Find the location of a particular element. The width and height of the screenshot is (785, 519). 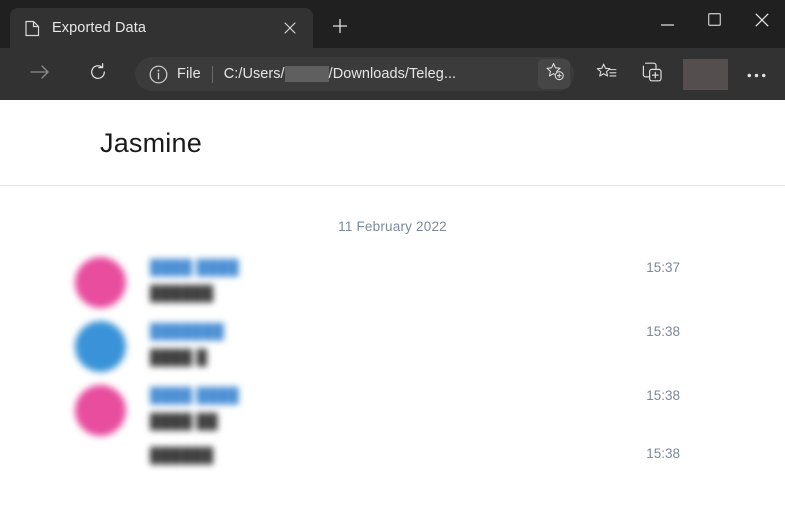

arrow-right-icon is located at coordinates (40, 74).